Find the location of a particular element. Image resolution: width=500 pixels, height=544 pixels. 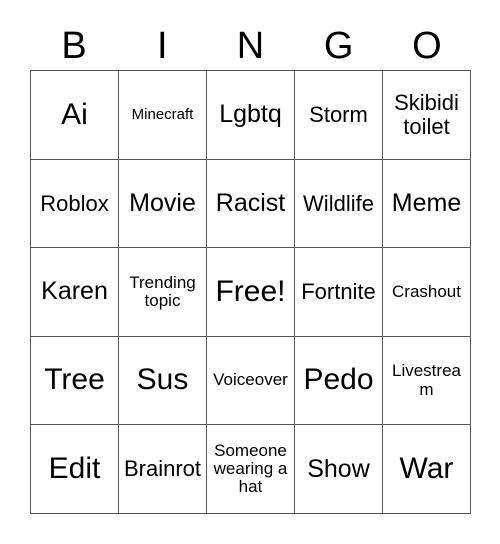

bingo-cell-i2: Movie is located at coordinates (163, 204).